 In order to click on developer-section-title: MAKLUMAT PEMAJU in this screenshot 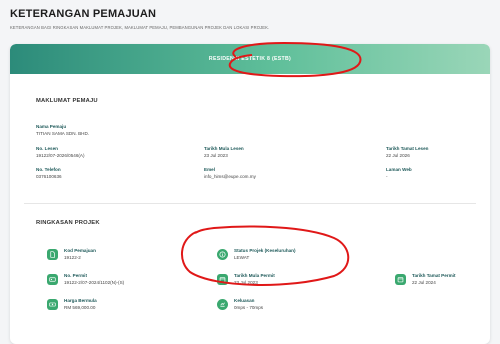, I will do `click(67, 101)`.